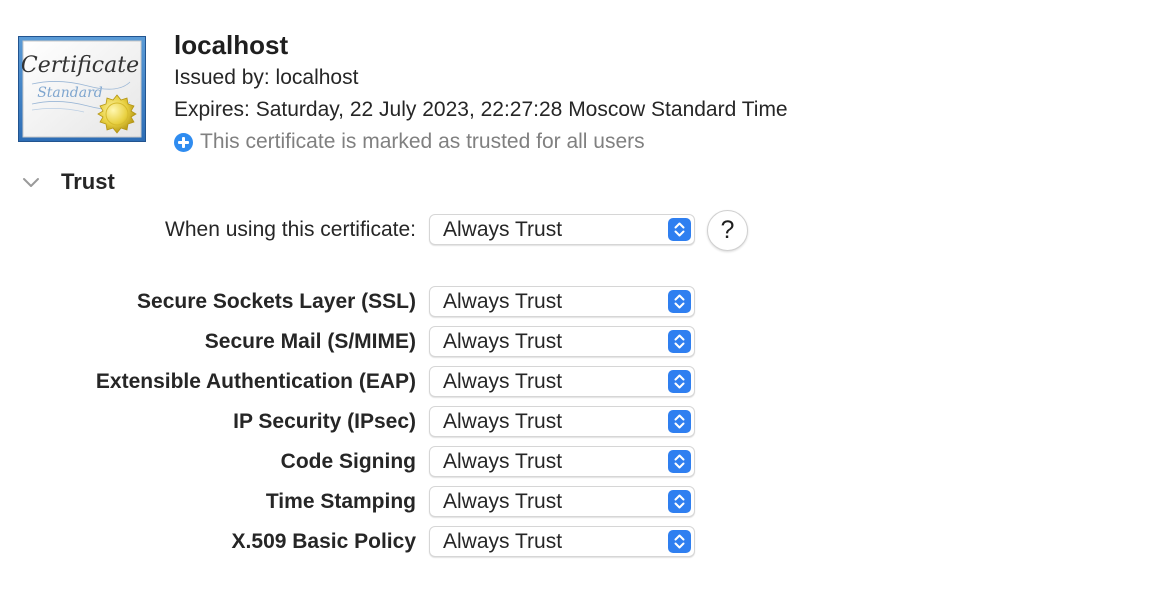 The image size is (1156, 596). What do you see at coordinates (183, 142) in the screenshot?
I see `plus-circle-icon` at bounding box center [183, 142].